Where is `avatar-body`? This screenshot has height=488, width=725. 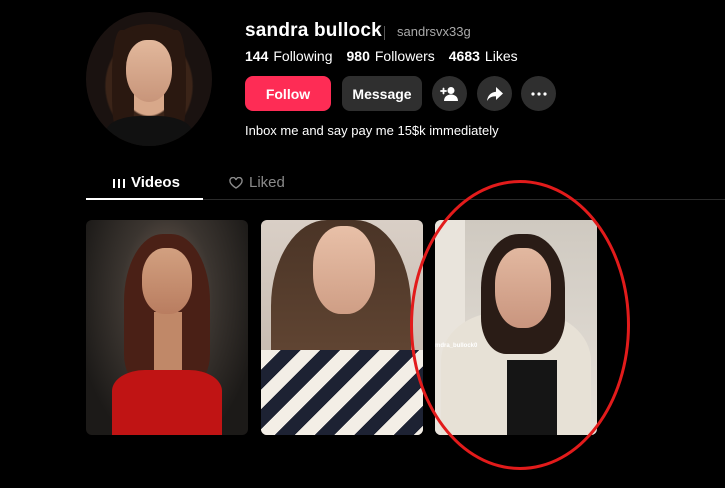
avatar-body is located at coordinates (149, 131).